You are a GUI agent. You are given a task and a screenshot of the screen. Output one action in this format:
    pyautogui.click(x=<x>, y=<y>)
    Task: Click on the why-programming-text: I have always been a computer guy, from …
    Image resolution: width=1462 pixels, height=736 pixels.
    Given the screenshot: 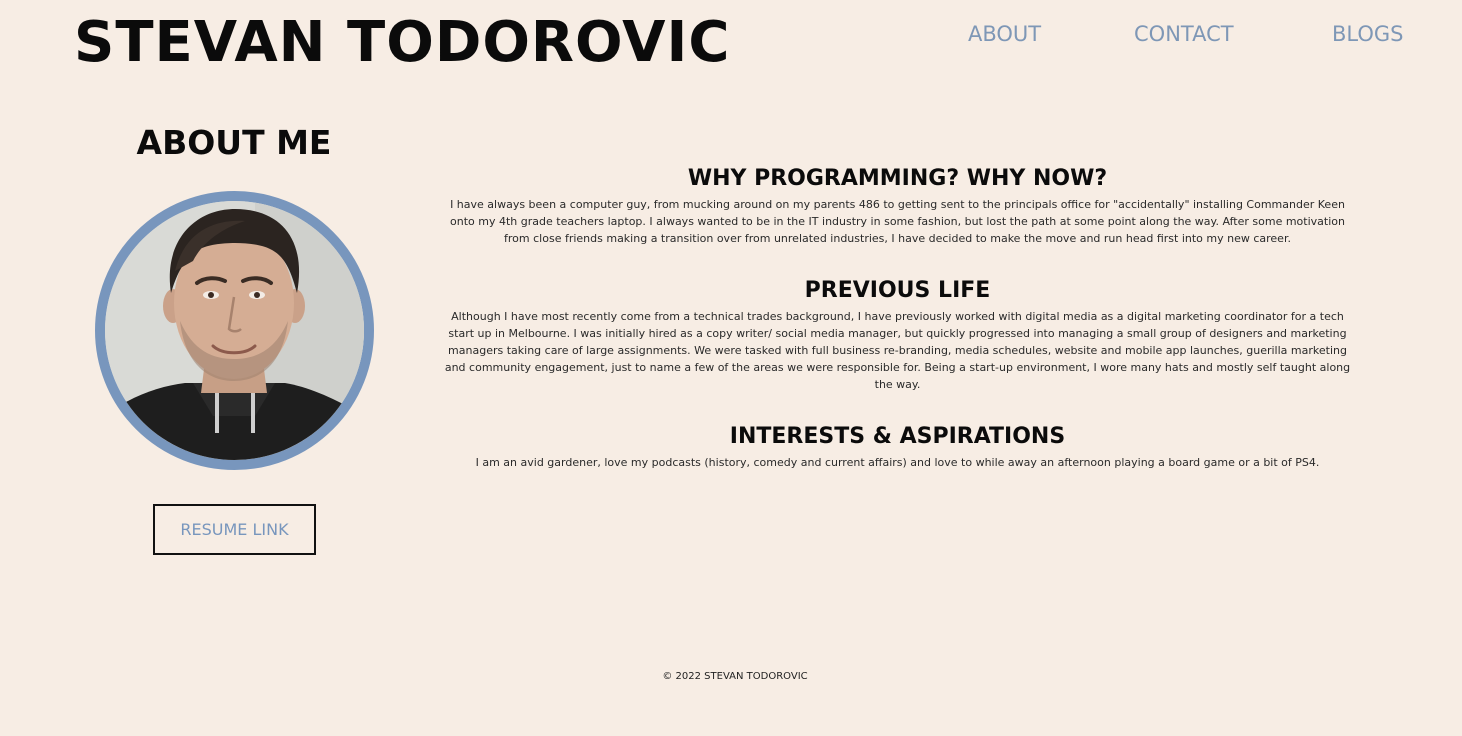 What is the action you would take?
    pyautogui.click(x=897, y=221)
    